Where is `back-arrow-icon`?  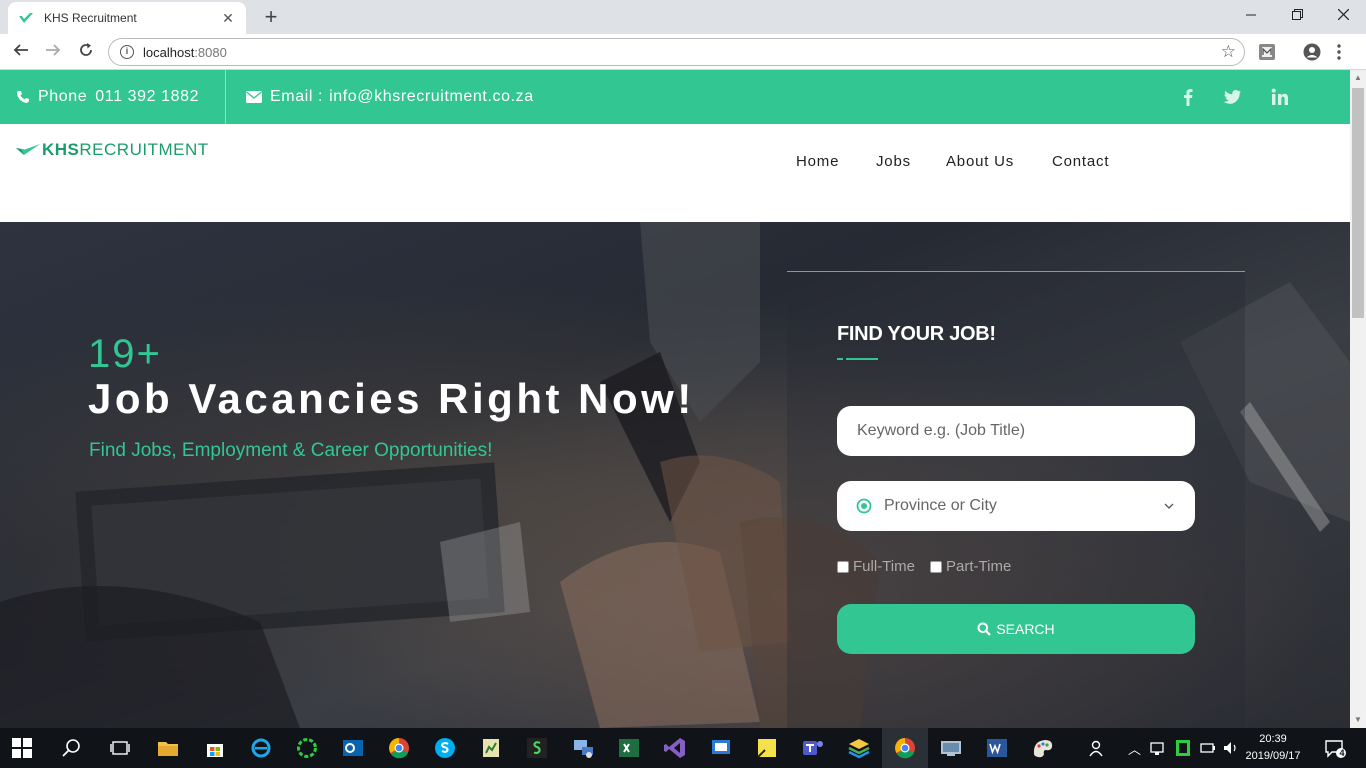
back-arrow-icon is located at coordinates (20, 50).